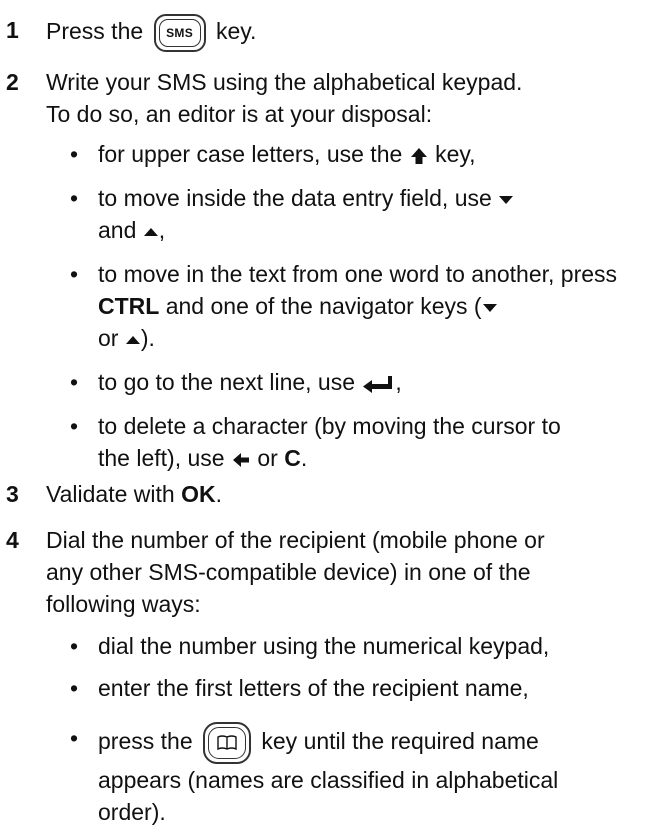 This screenshot has width=663, height=832. I want to click on step-number: 1, so click(12, 30).